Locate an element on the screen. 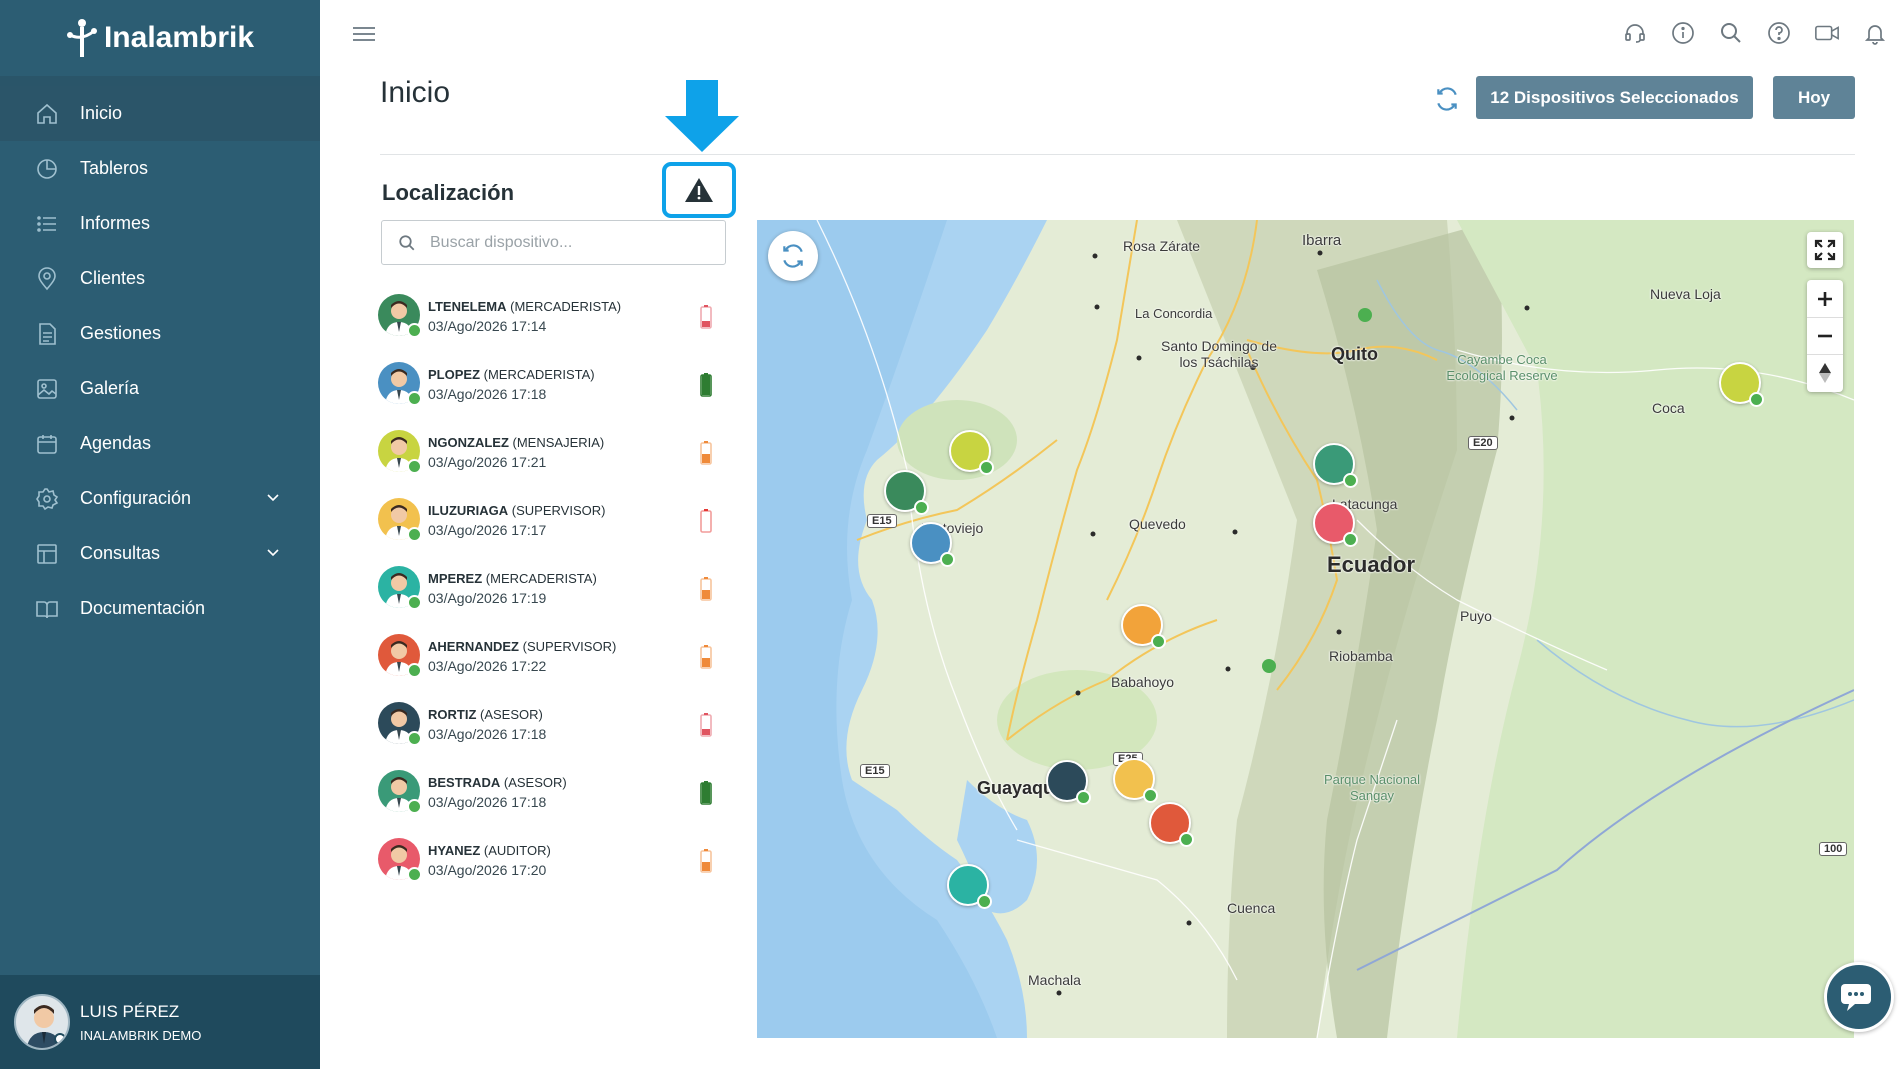  list-icon is located at coordinates (47, 224).